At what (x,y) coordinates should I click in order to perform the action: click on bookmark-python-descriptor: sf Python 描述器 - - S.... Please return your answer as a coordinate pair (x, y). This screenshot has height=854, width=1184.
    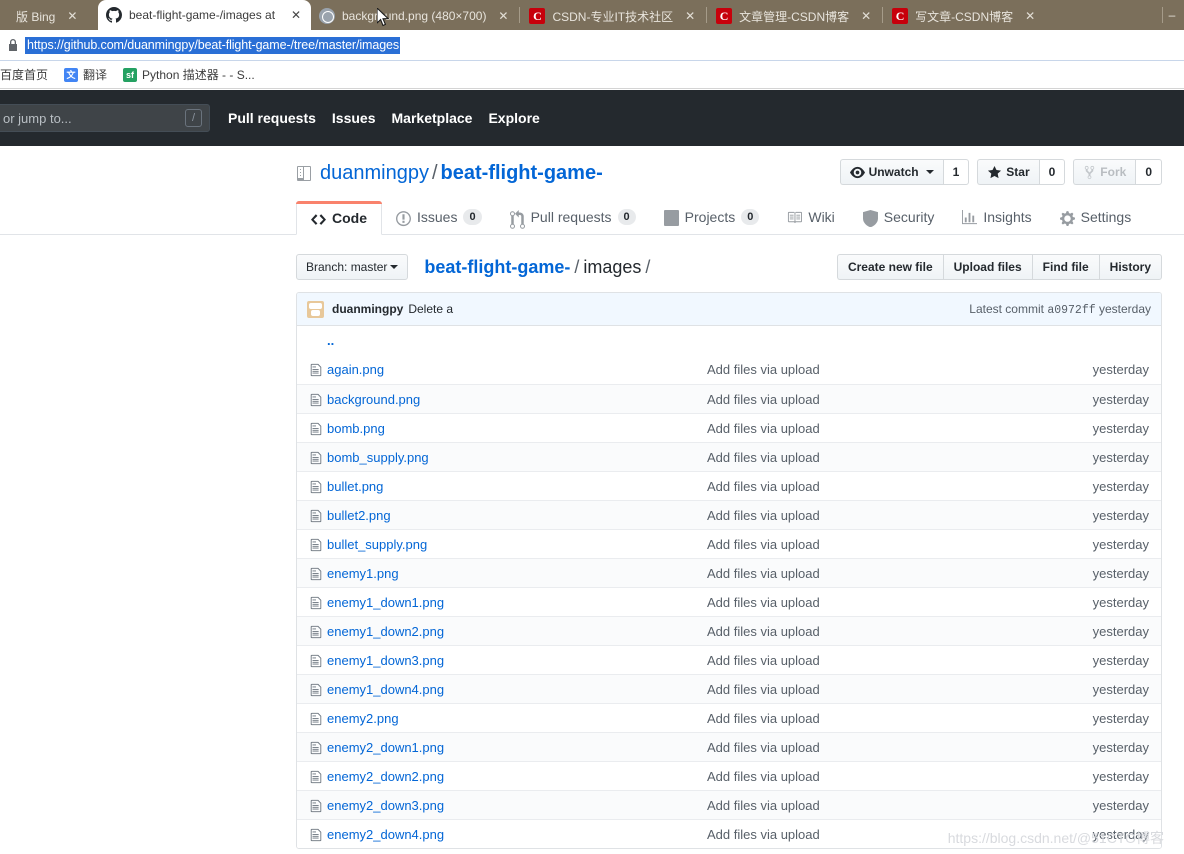
    Looking at the image, I should click on (189, 74).